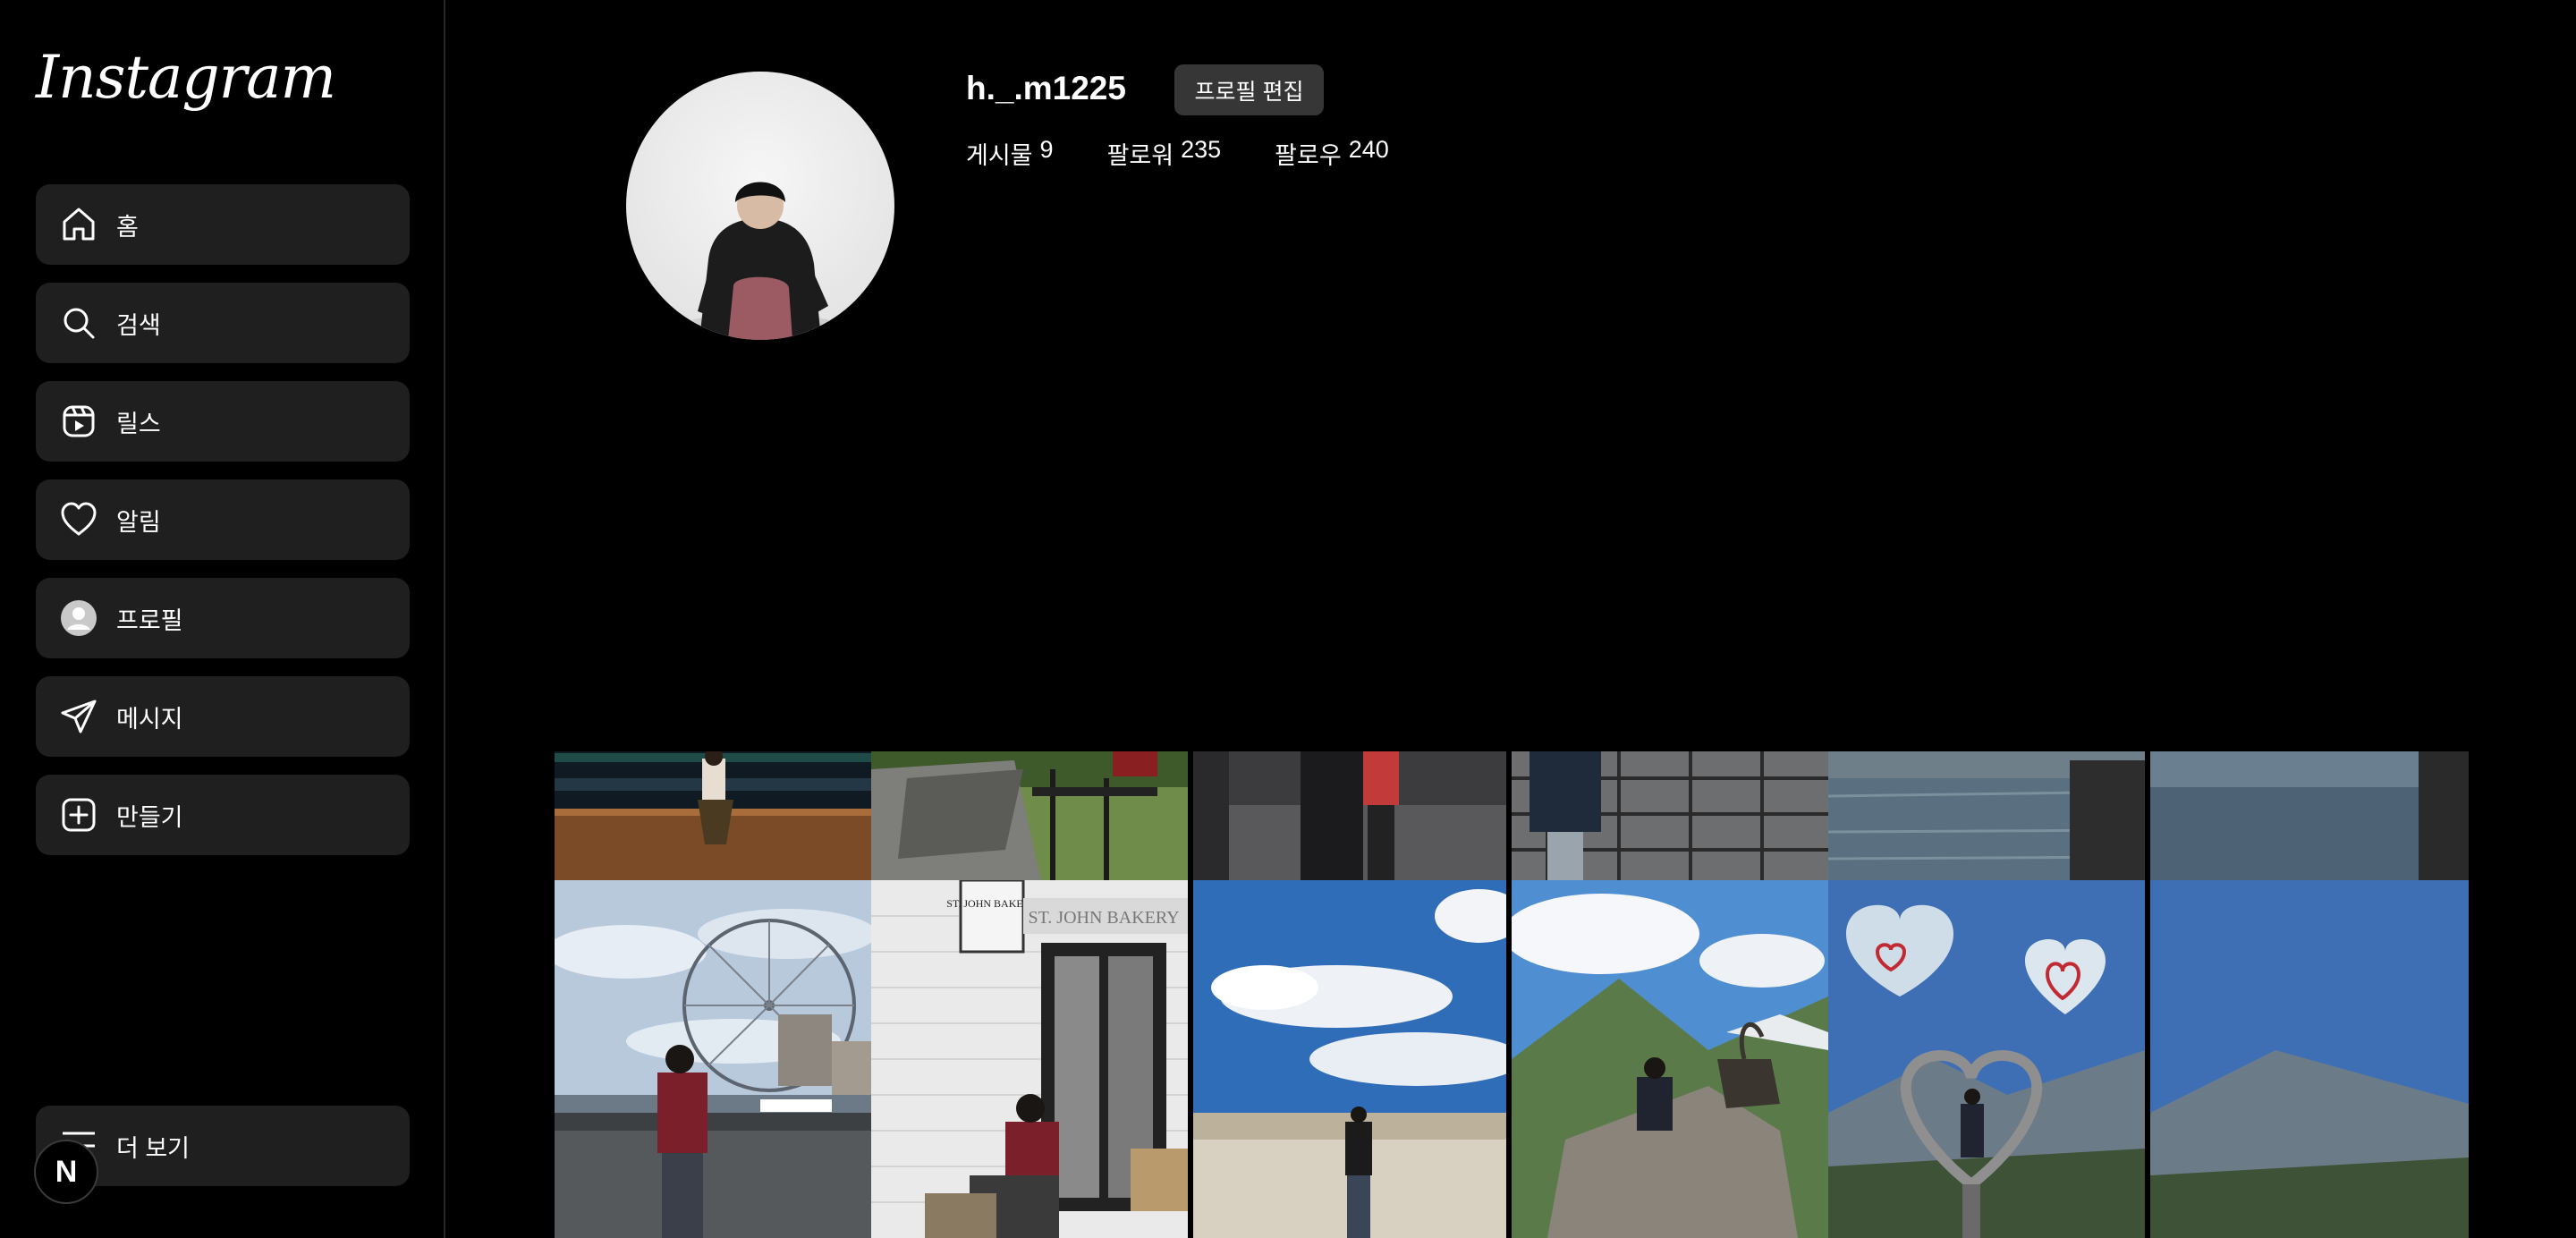  What do you see at coordinates (1368, 149) in the screenshot?
I see `stat-value: 240` at bounding box center [1368, 149].